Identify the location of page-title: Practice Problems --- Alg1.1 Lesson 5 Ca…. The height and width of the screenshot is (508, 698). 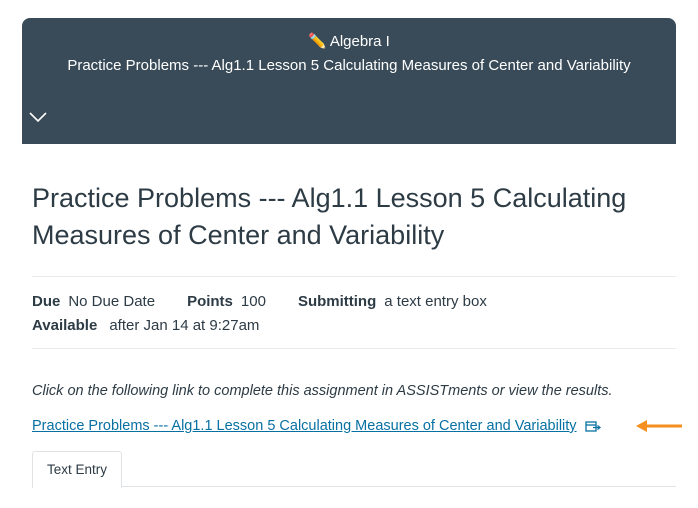
(329, 216).